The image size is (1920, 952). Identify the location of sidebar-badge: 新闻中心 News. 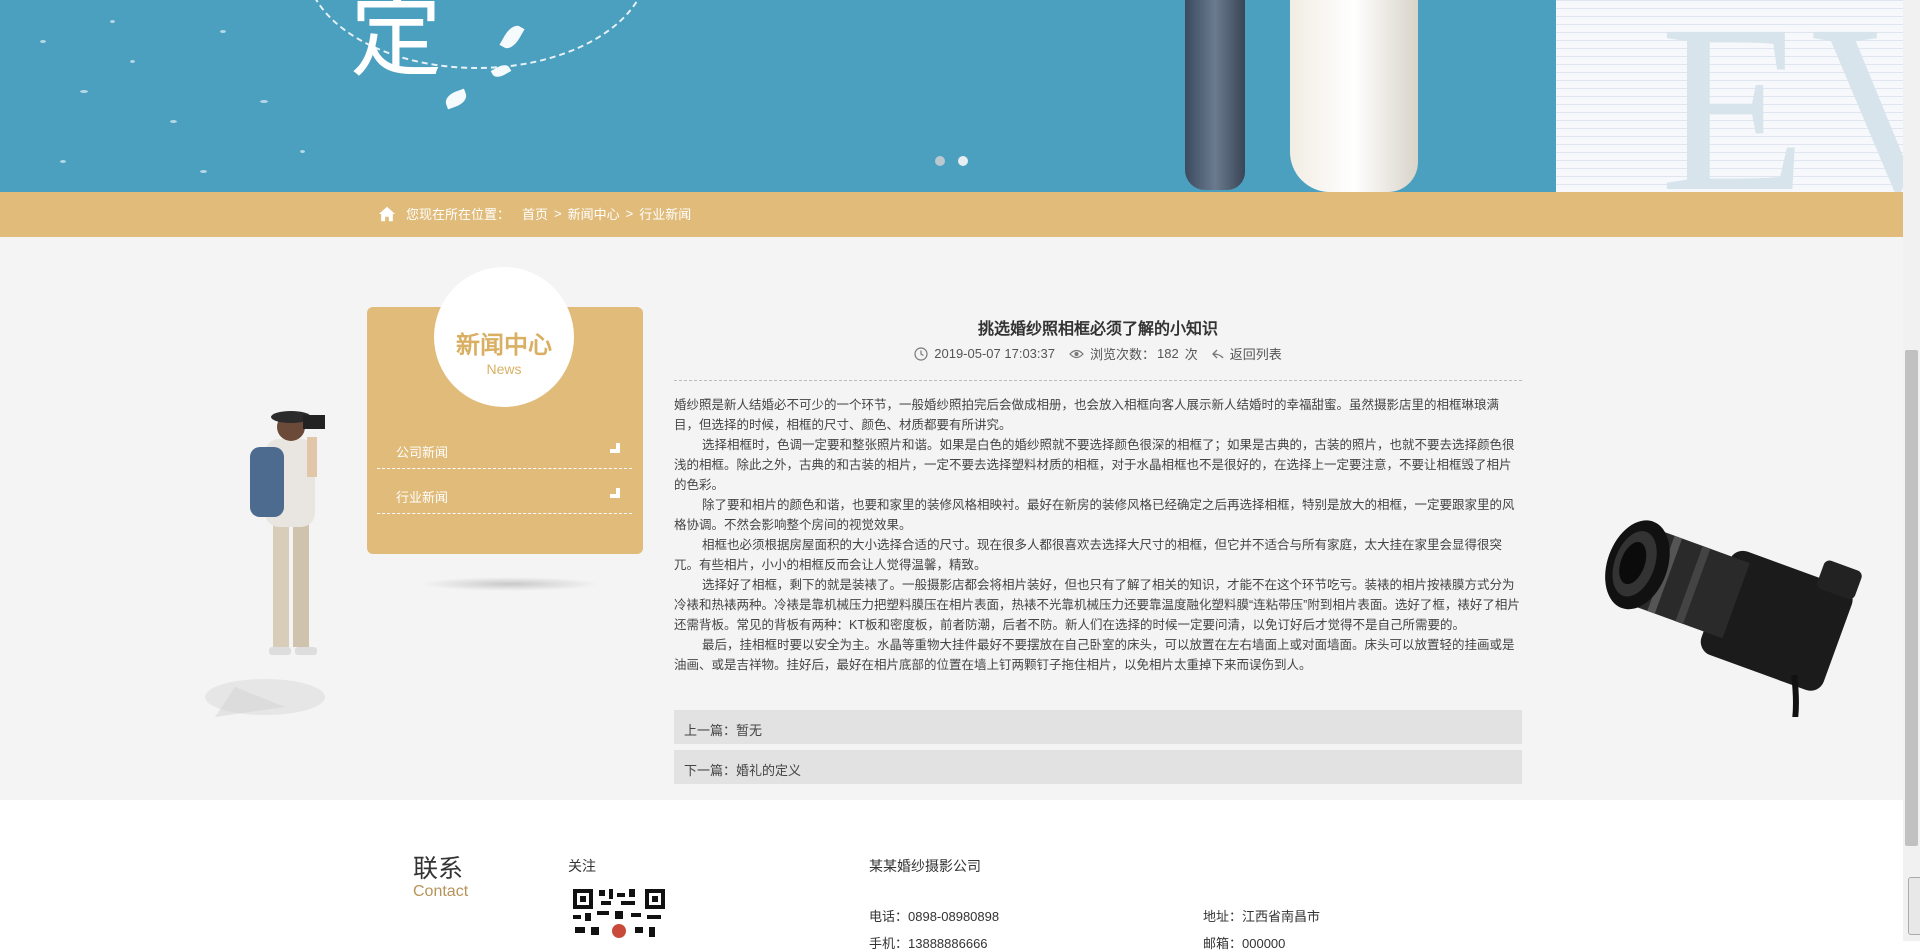
(504, 337).